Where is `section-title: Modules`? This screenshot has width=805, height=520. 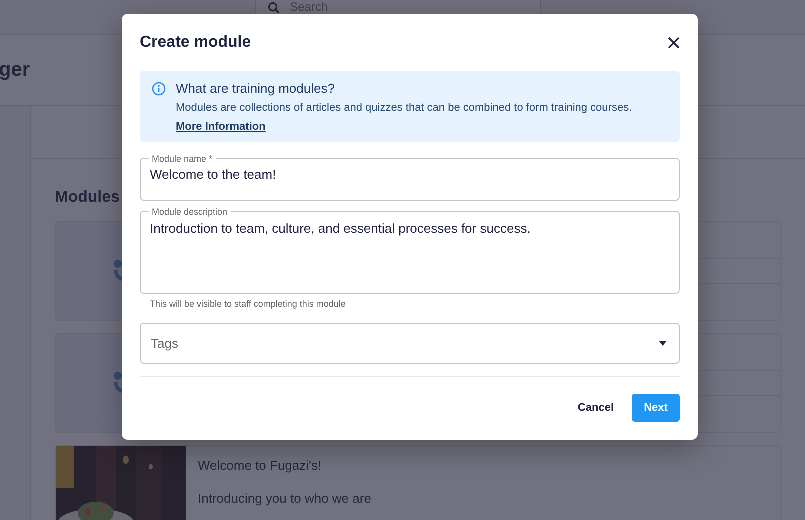 section-title: Modules is located at coordinates (87, 198).